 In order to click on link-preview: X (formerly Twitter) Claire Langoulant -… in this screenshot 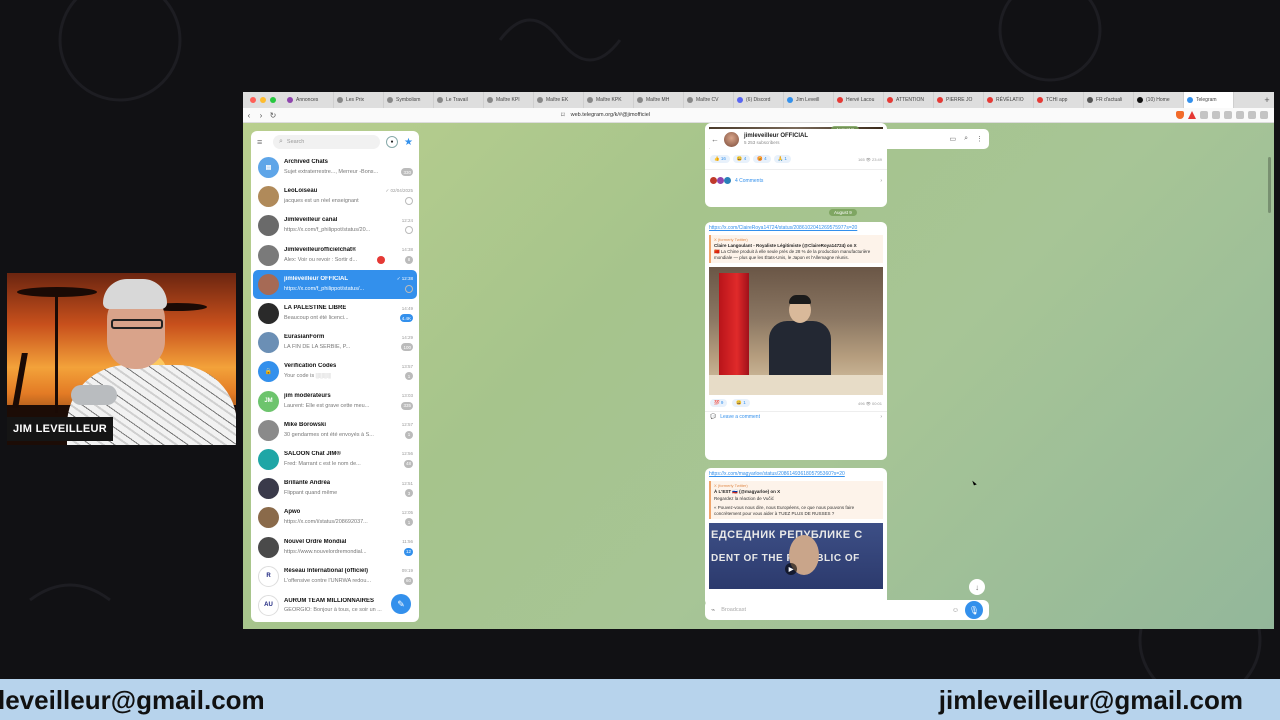, I will do `click(796, 249)`.